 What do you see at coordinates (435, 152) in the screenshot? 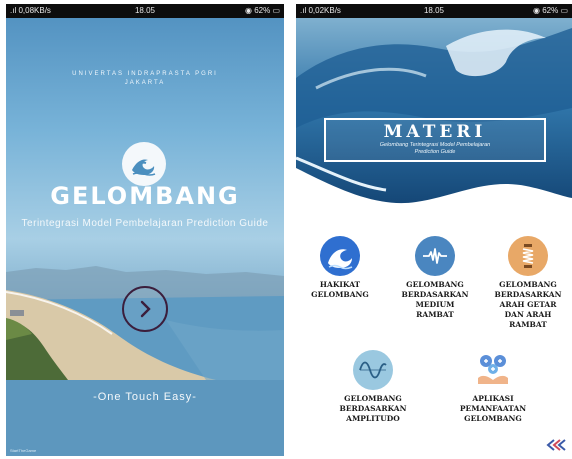
I see `page-subtitle-line-2: Prediction Guide` at bounding box center [435, 152].